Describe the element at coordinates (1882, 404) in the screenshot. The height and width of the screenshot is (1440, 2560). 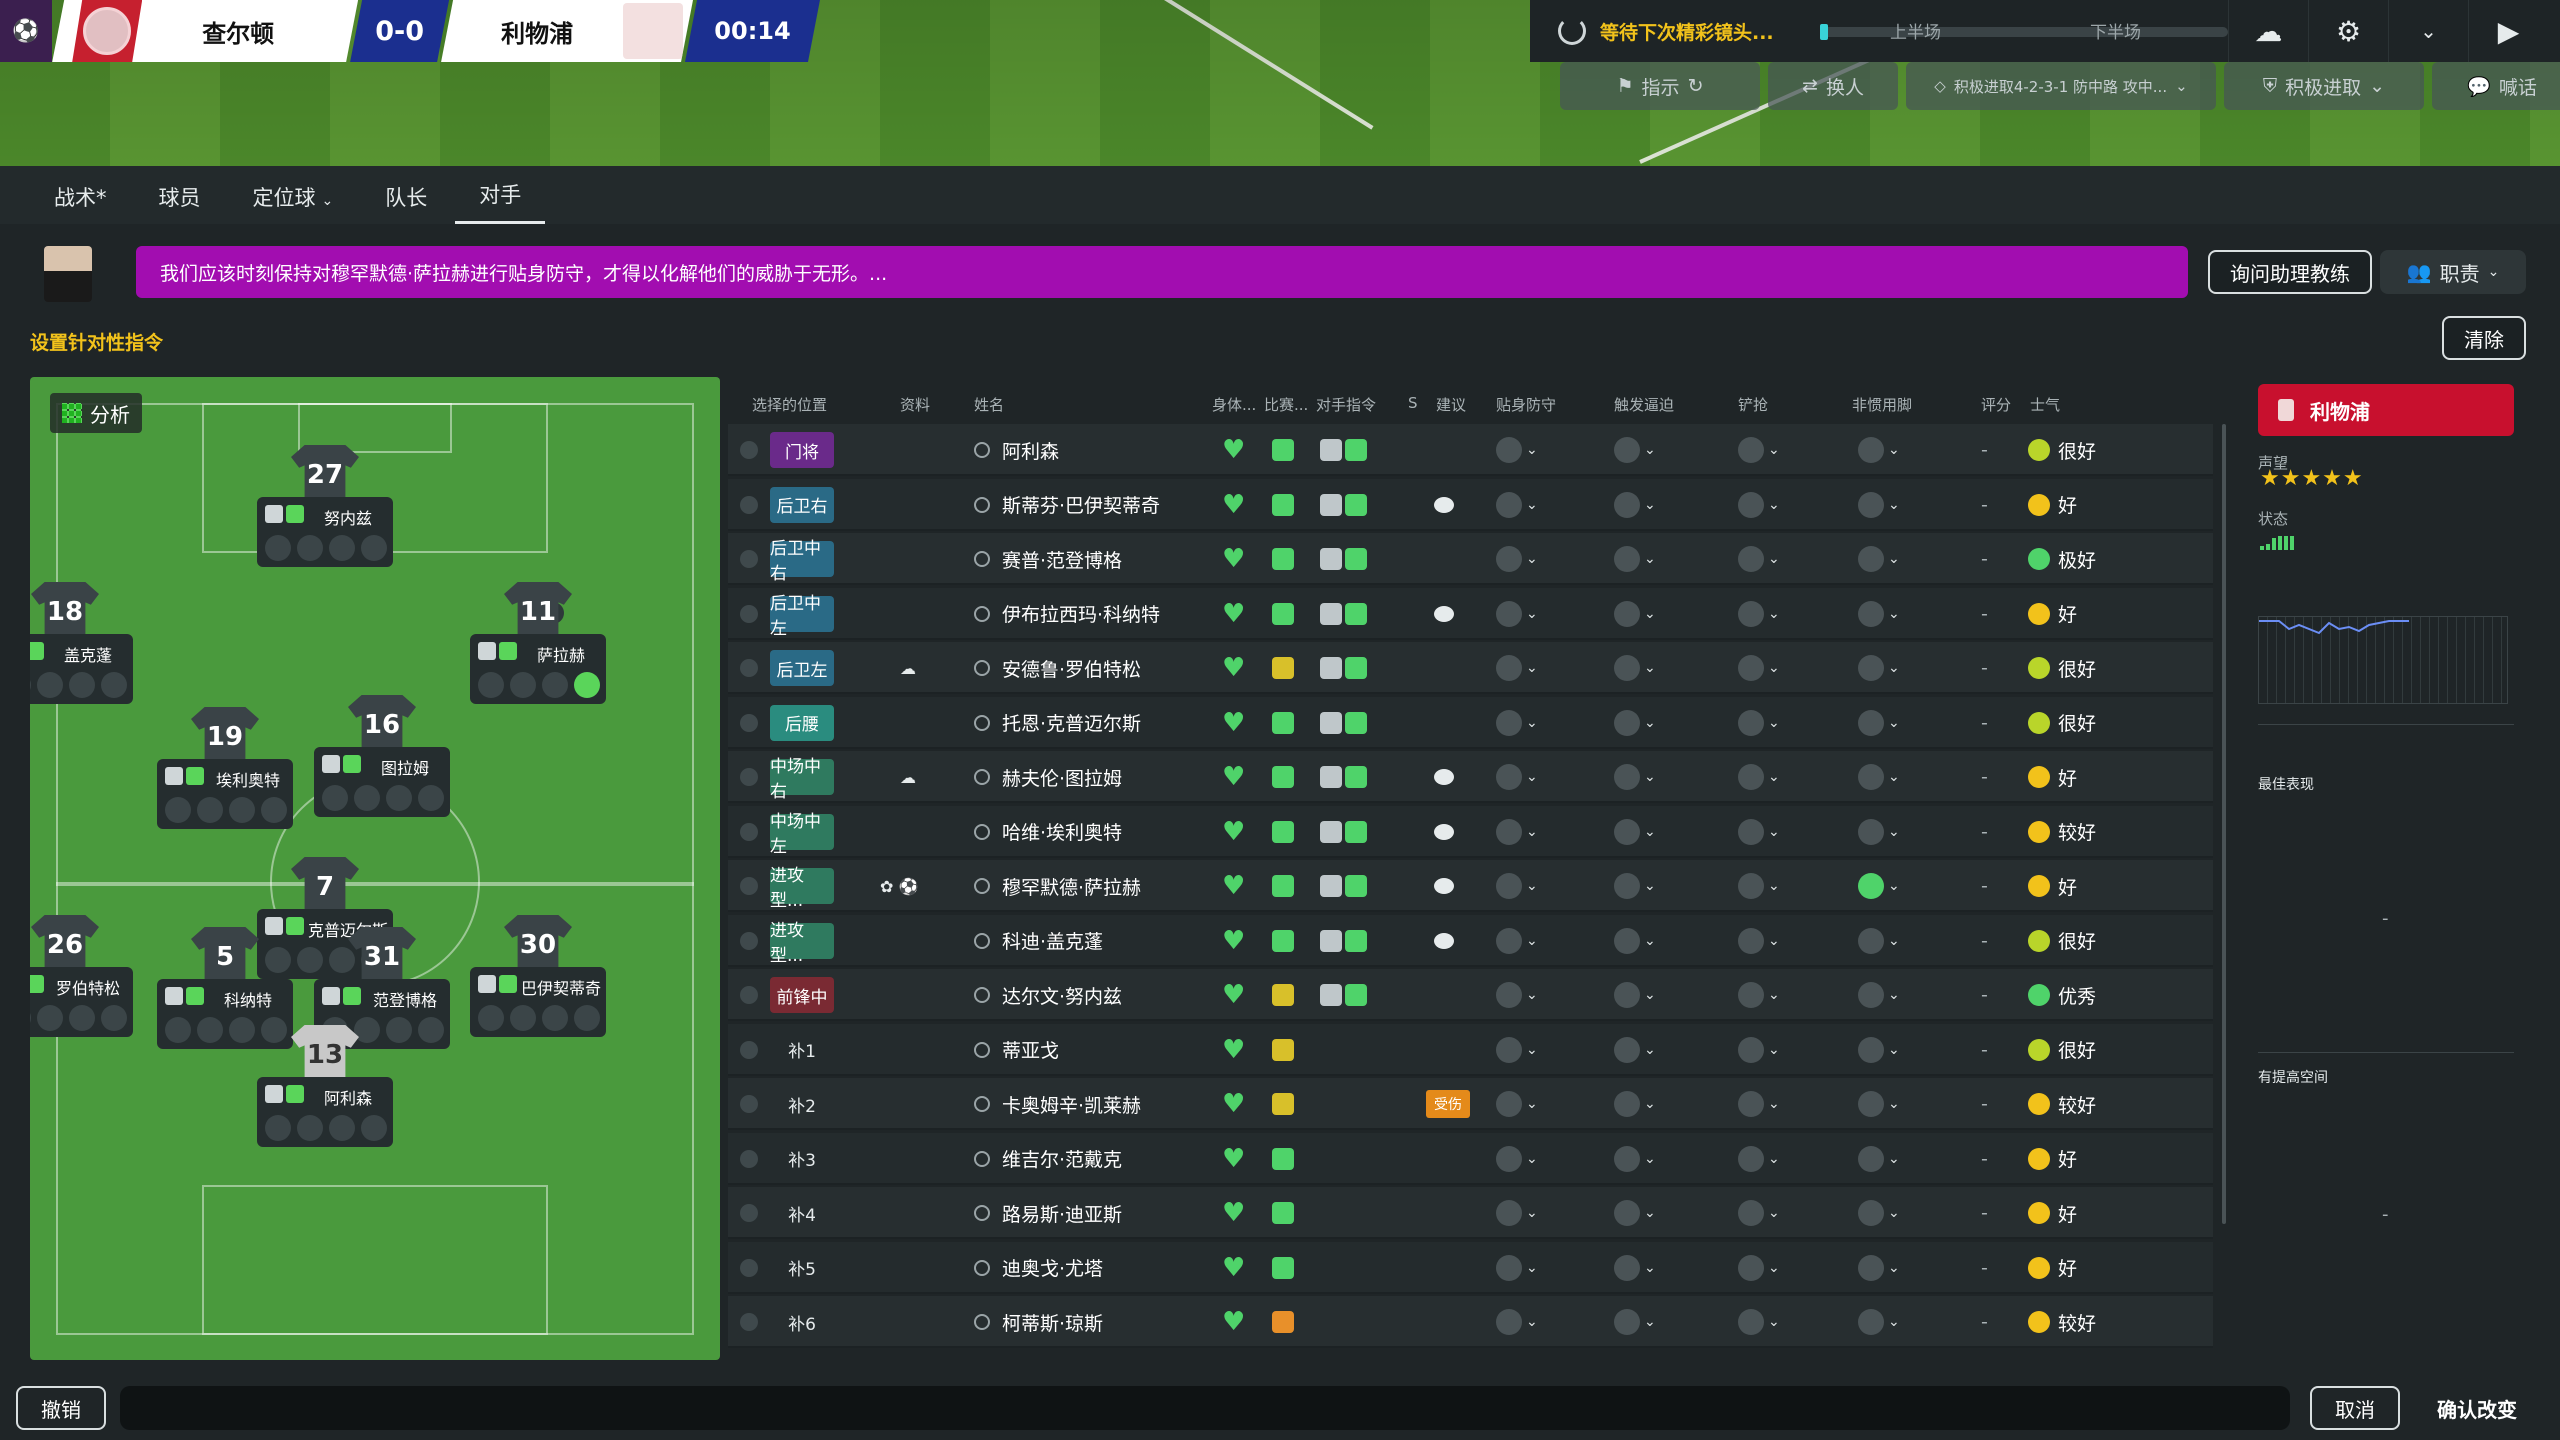
I see `column-header: 非惯用脚` at that location.